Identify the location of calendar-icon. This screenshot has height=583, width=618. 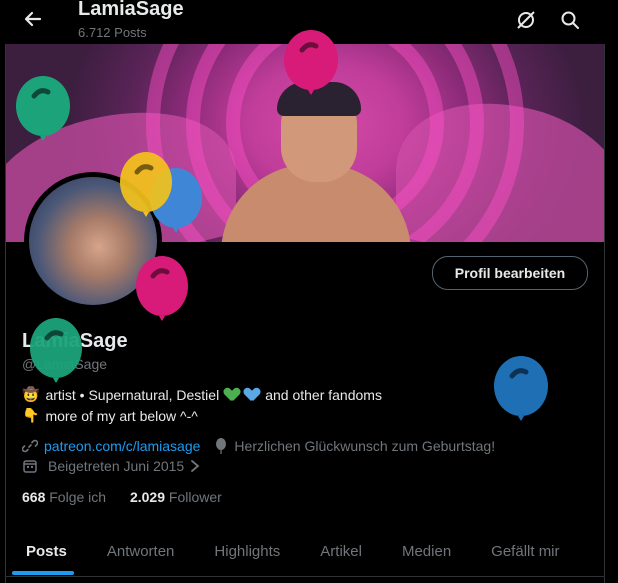
(30, 466).